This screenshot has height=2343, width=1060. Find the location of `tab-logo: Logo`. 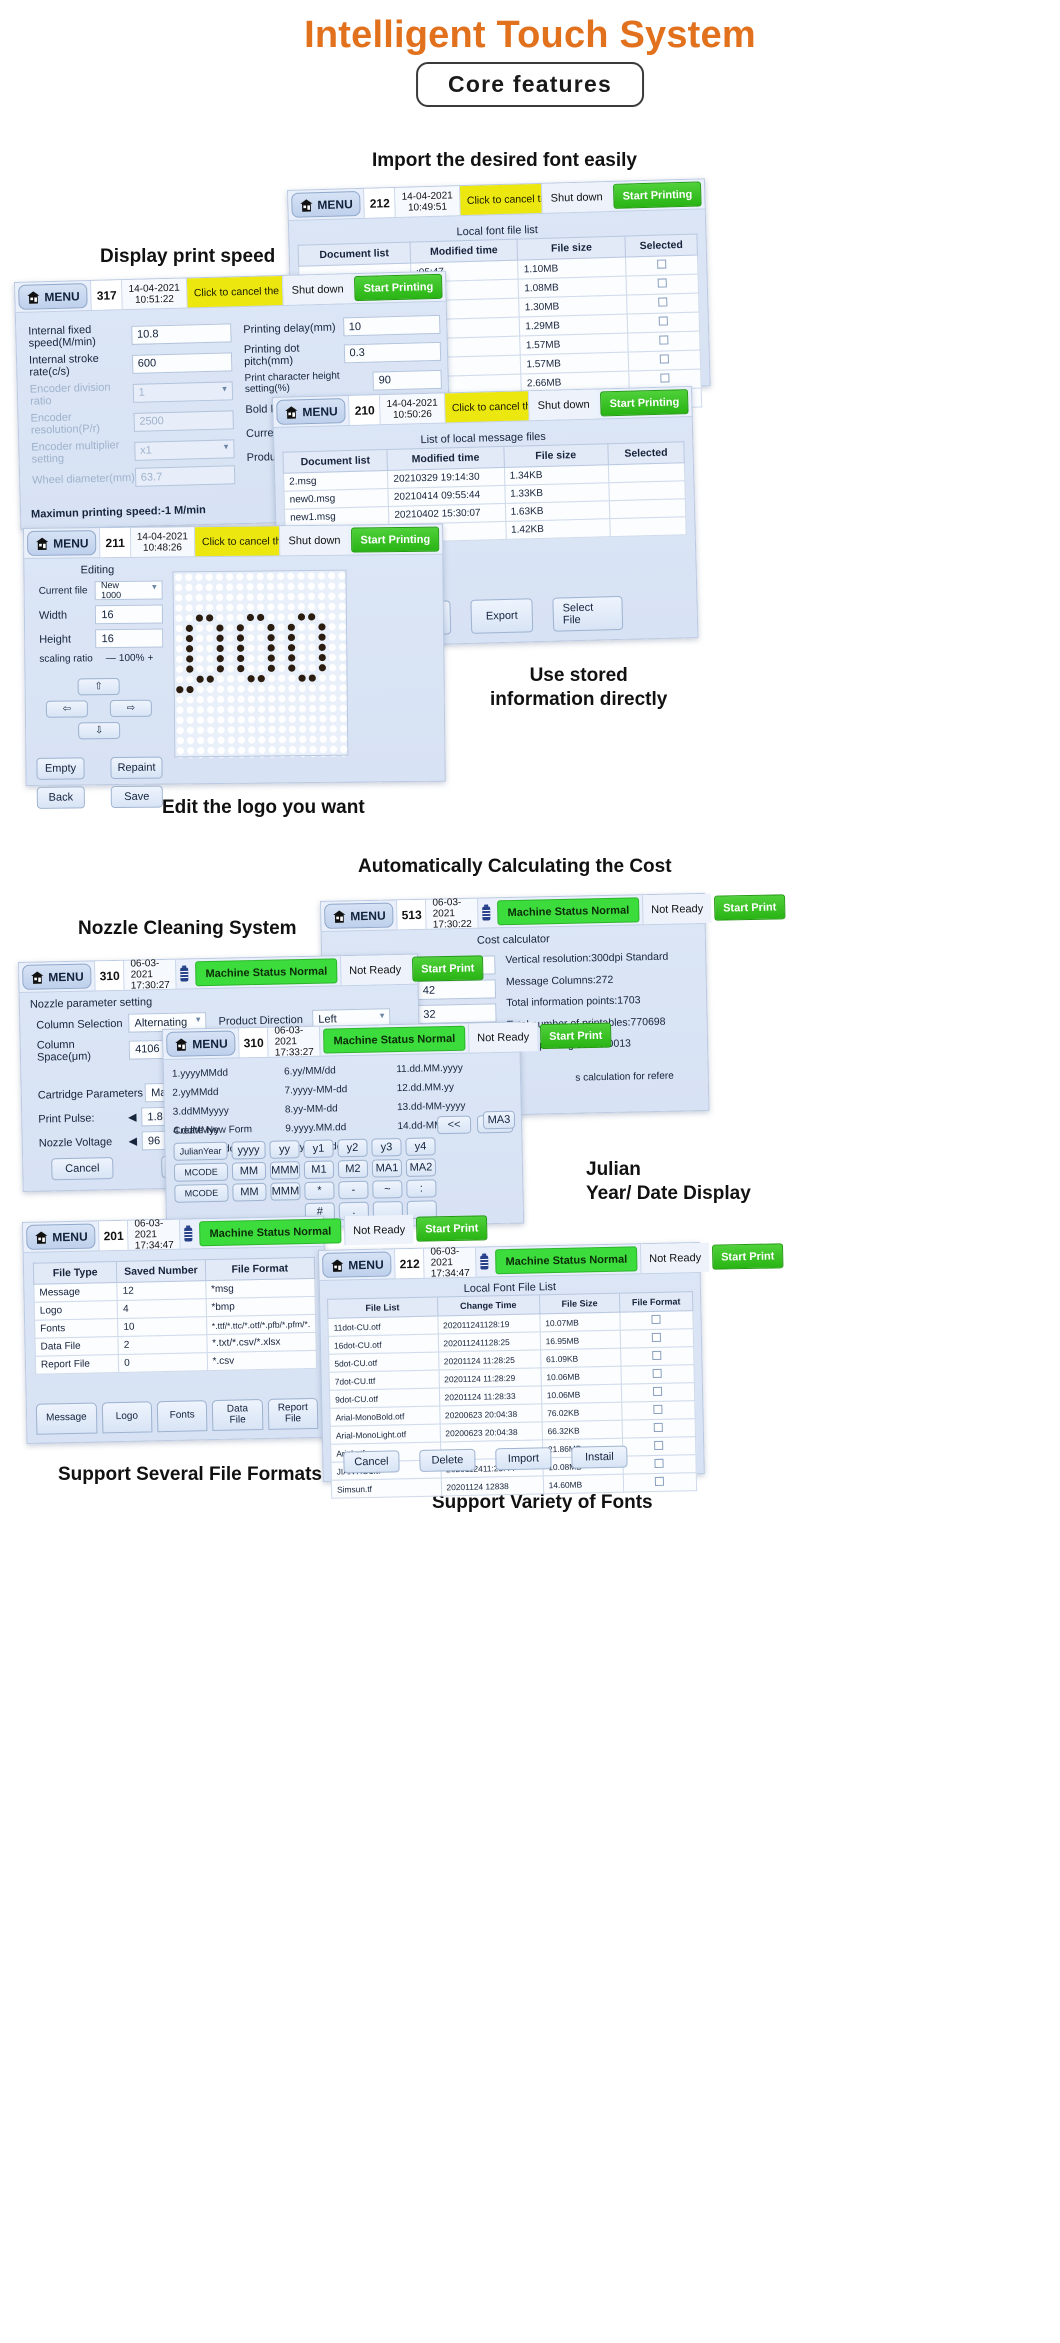

tab-logo: Logo is located at coordinates (127, 1417).